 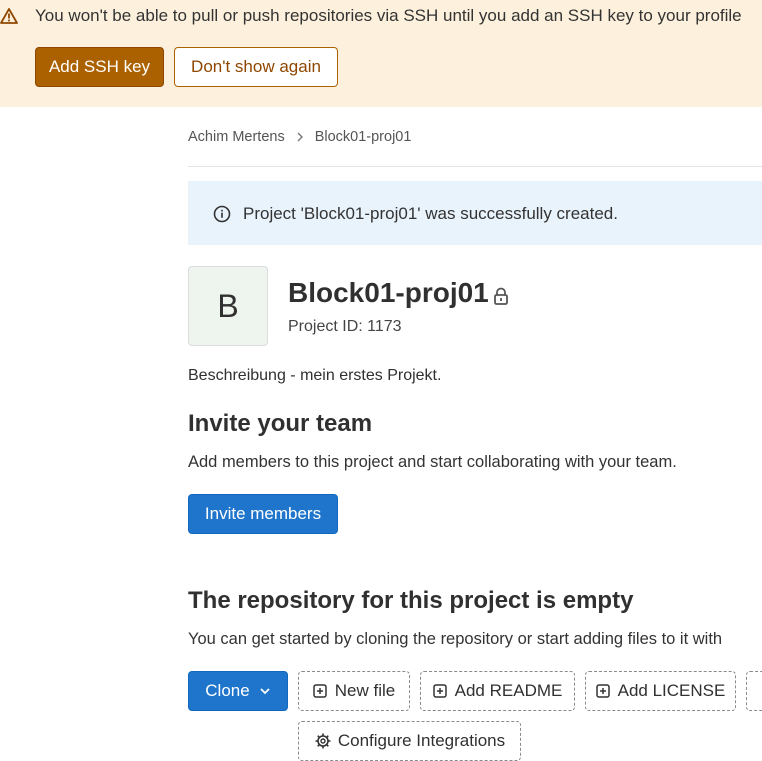 I want to click on gear-icon, so click(x=323, y=741).